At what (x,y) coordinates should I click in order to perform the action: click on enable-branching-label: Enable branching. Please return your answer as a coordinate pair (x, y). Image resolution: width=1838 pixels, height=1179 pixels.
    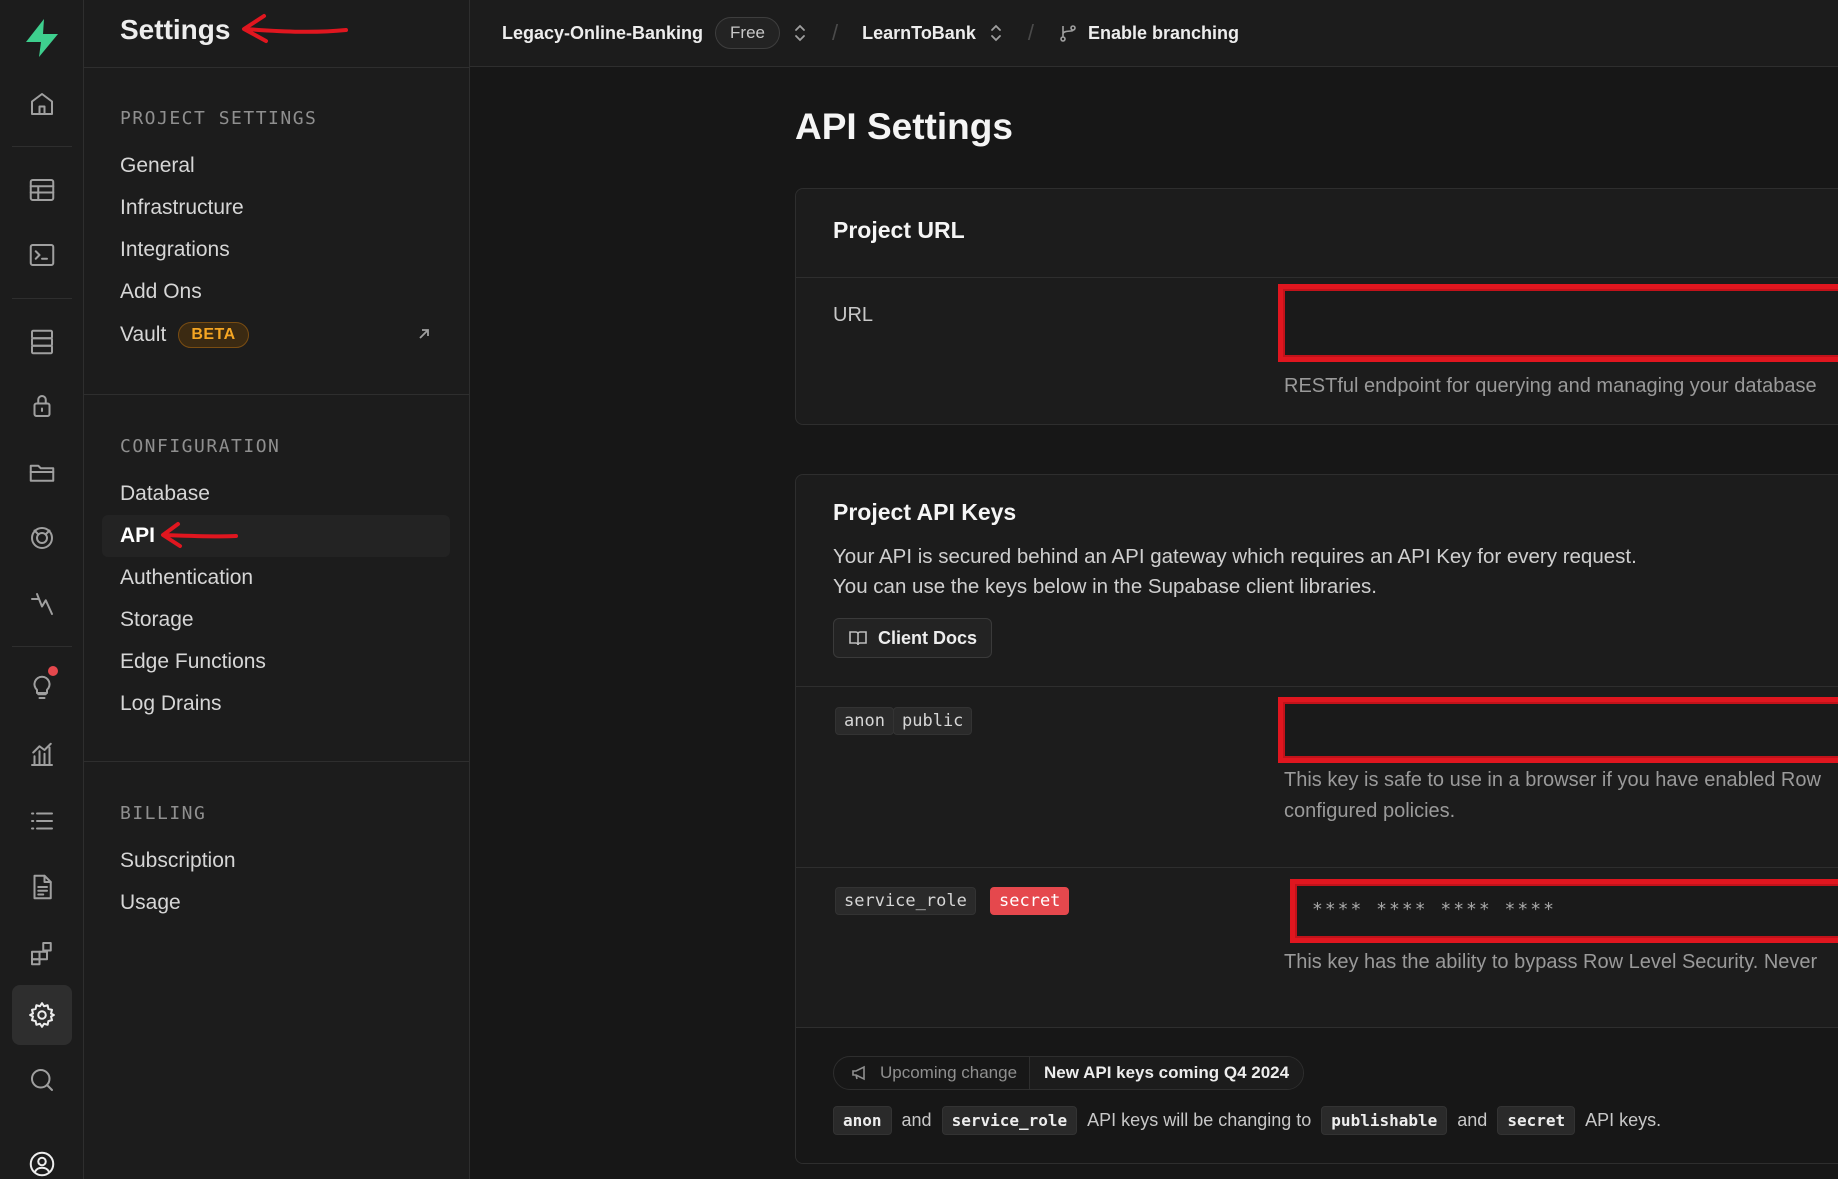
    Looking at the image, I should click on (1163, 32).